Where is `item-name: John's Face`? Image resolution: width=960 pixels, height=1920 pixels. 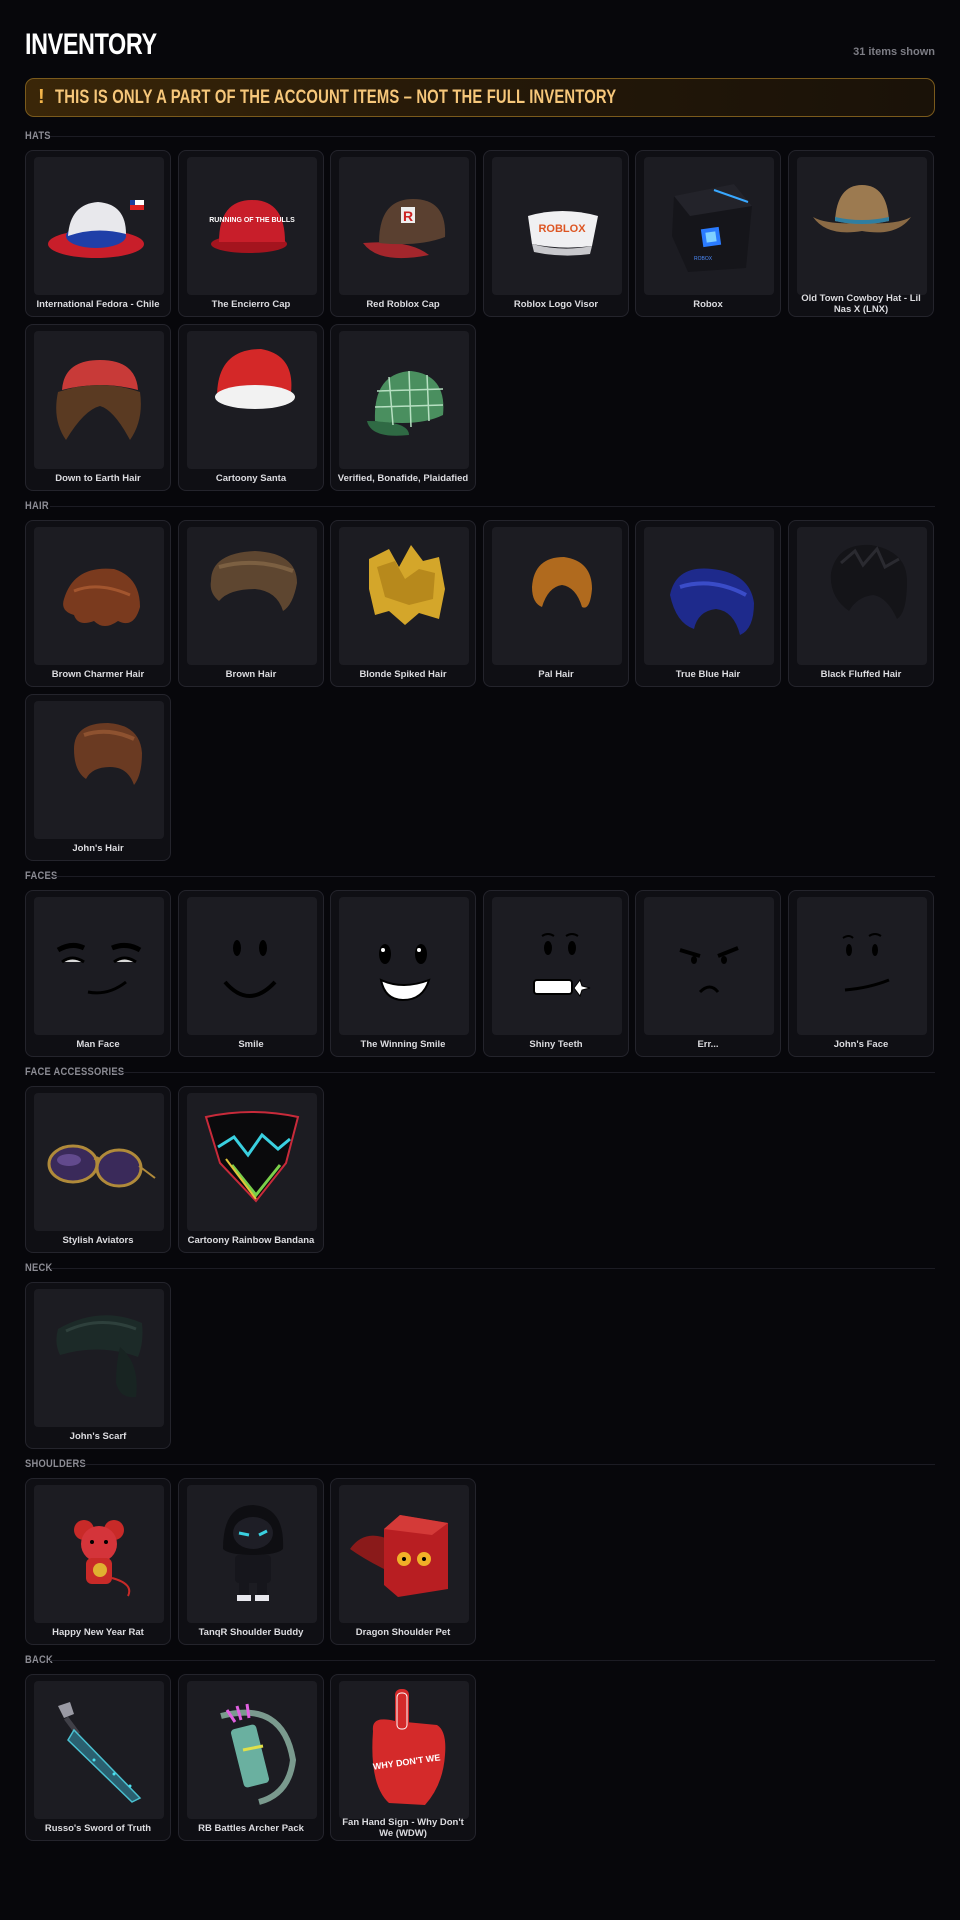
item-name: John's Face is located at coordinates (861, 1044).